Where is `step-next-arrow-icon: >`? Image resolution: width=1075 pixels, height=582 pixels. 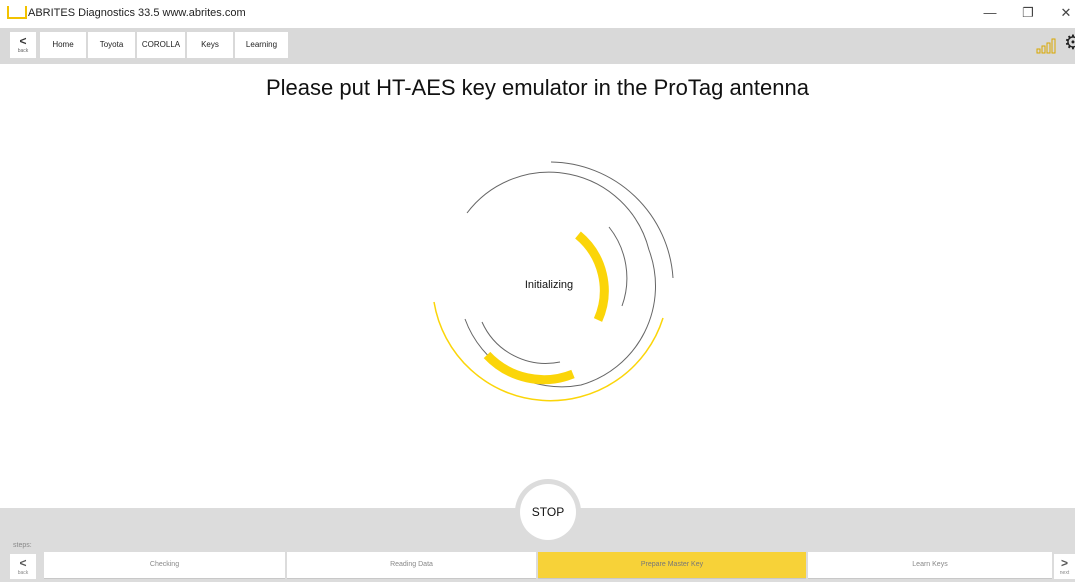 step-next-arrow-icon: > is located at coordinates (1064, 563).